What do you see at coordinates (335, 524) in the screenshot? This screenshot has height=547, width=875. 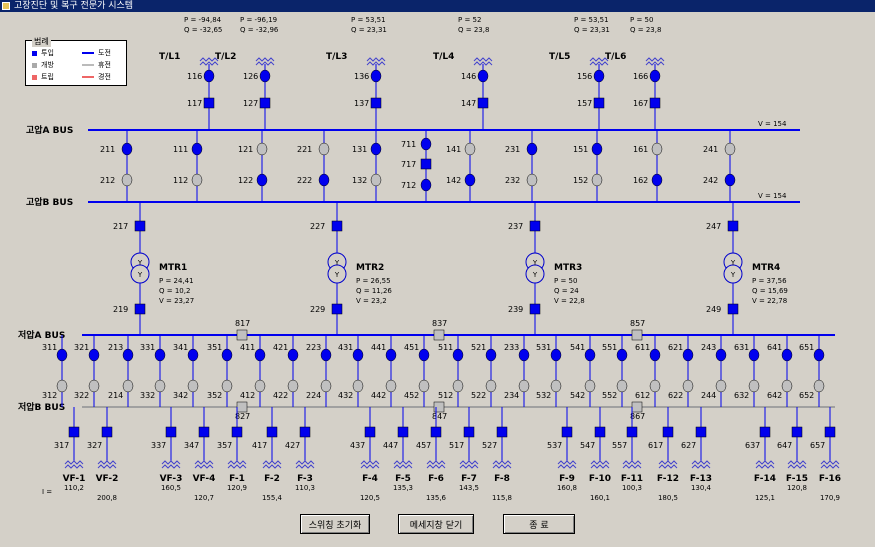 I see `reset-switching-button: 스위칭 초기화` at bounding box center [335, 524].